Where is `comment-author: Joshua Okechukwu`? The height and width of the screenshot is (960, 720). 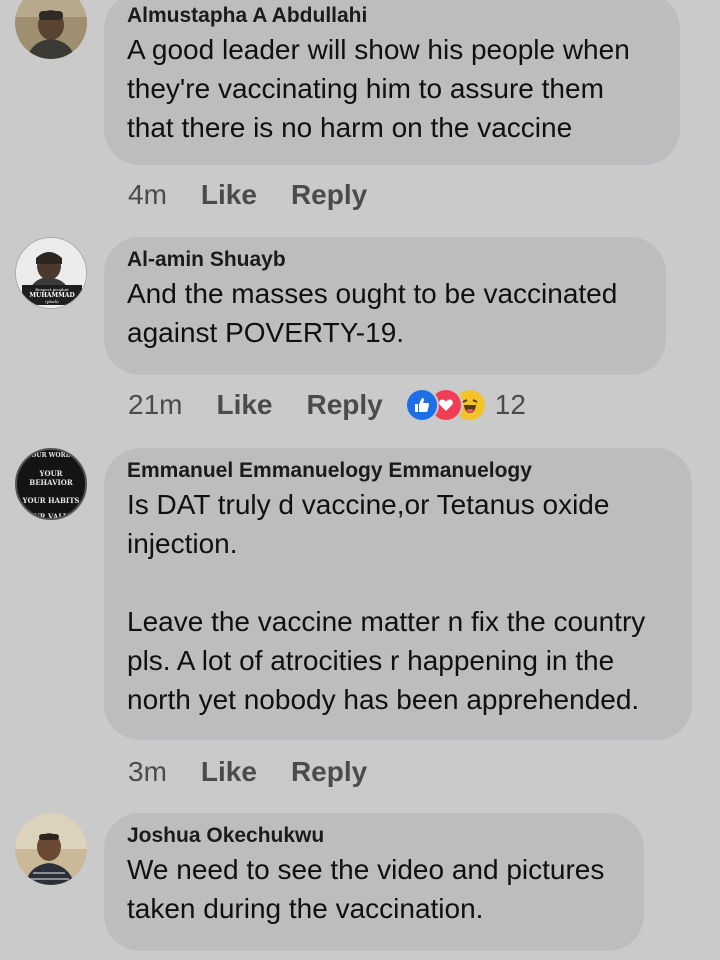 comment-author: Joshua Okechukwu is located at coordinates (374, 836).